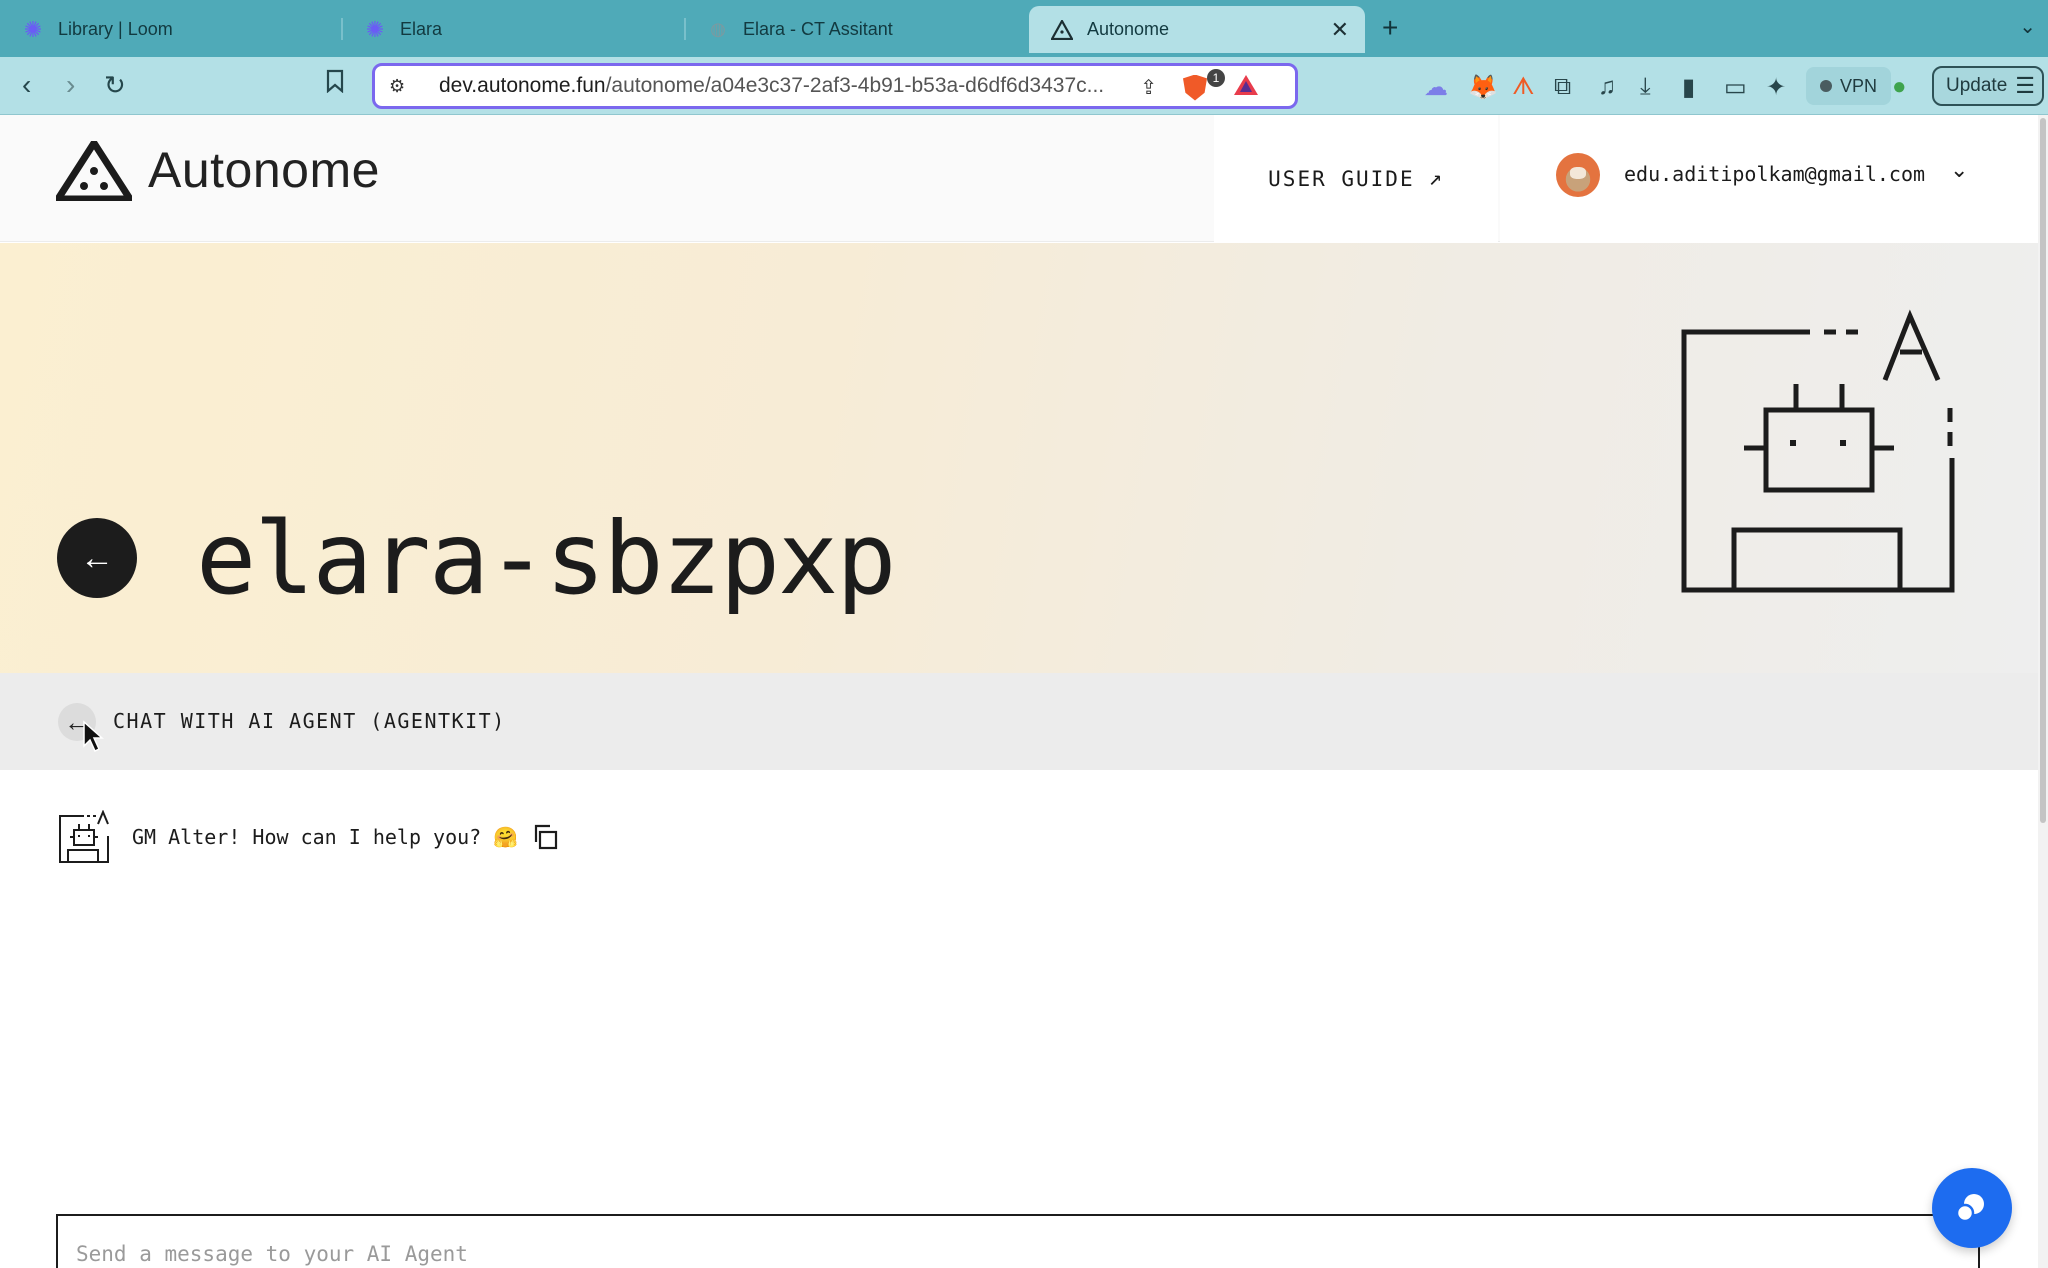  I want to click on tab-label: Library | Loom, so click(115, 29).